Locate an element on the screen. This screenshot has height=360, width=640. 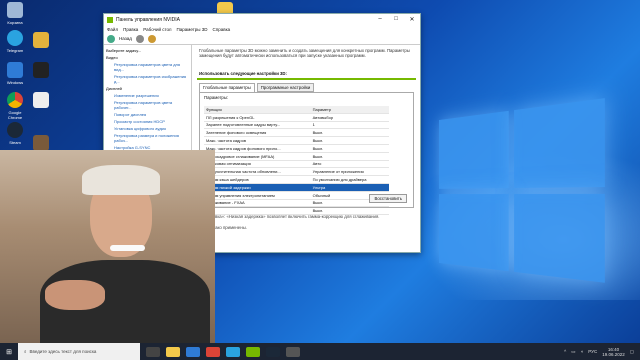
table-row: Режим низкой задержки Ультра is located at coordinates (296, 187).